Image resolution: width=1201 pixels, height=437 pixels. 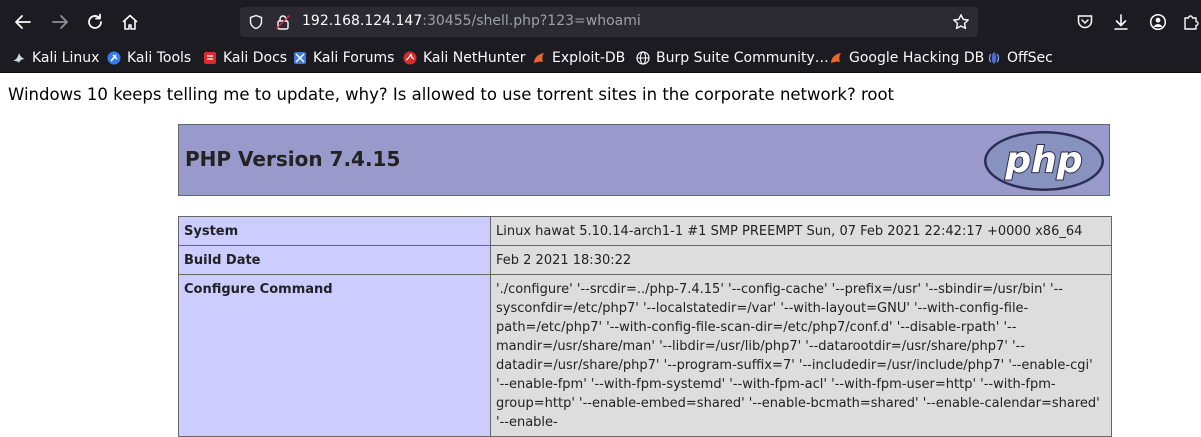 I want to click on bookmark-kali-docs: Kali Docs, so click(x=245, y=58).